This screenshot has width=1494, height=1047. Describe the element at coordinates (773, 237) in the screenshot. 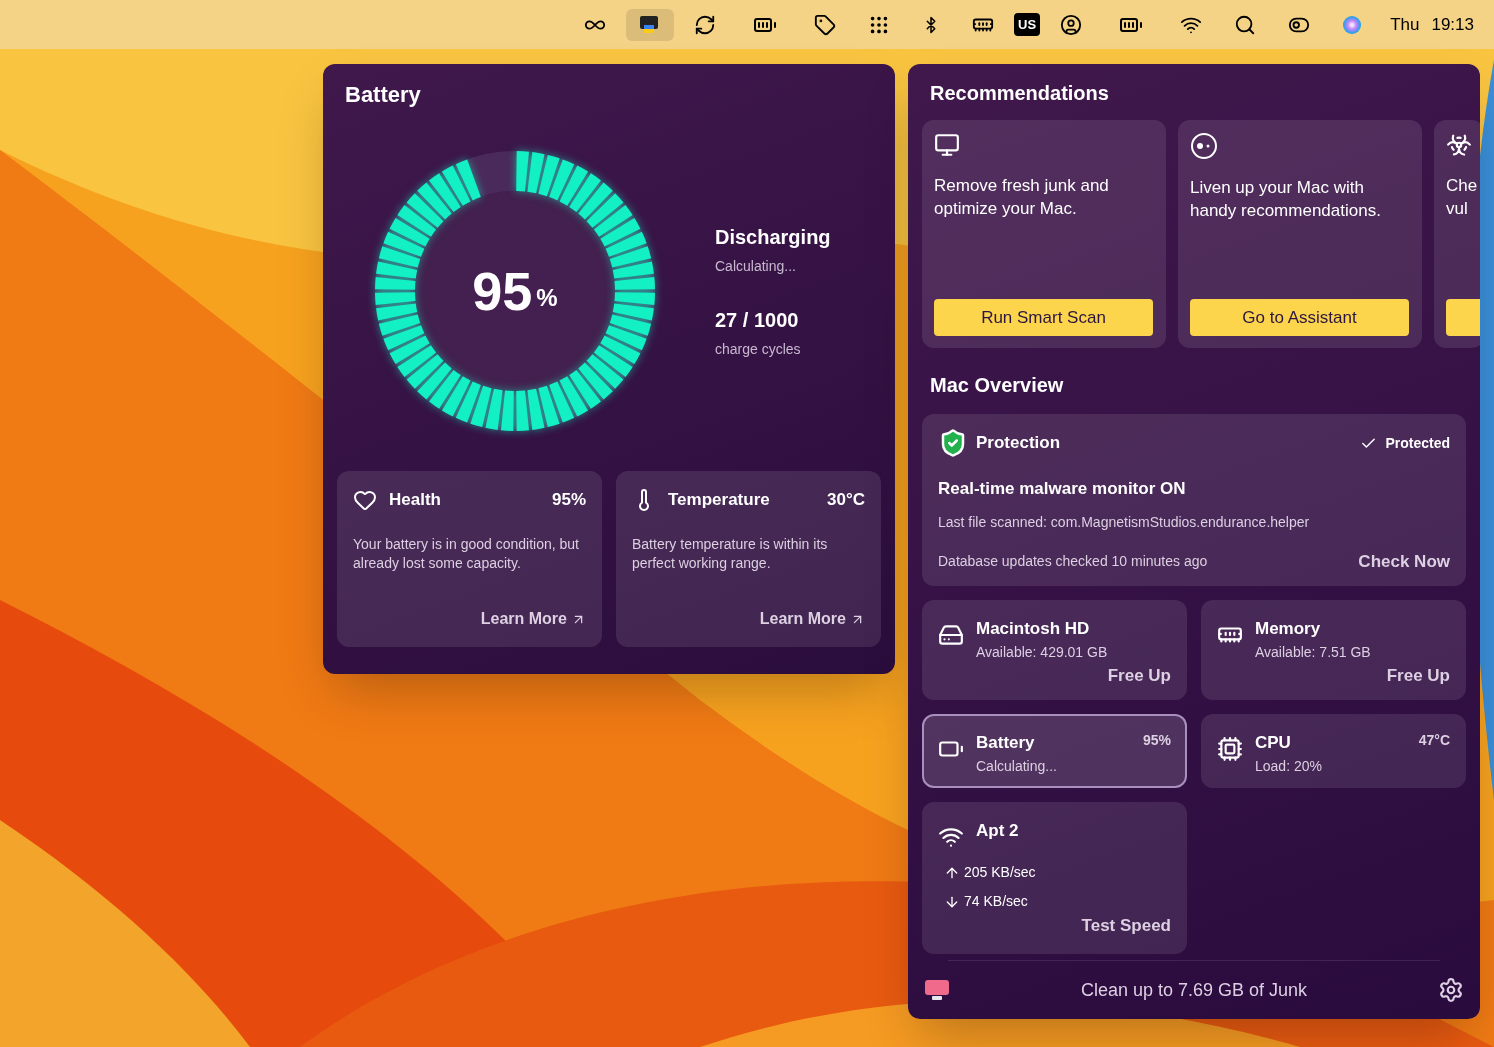

I see `battery-state: Discharging` at that location.